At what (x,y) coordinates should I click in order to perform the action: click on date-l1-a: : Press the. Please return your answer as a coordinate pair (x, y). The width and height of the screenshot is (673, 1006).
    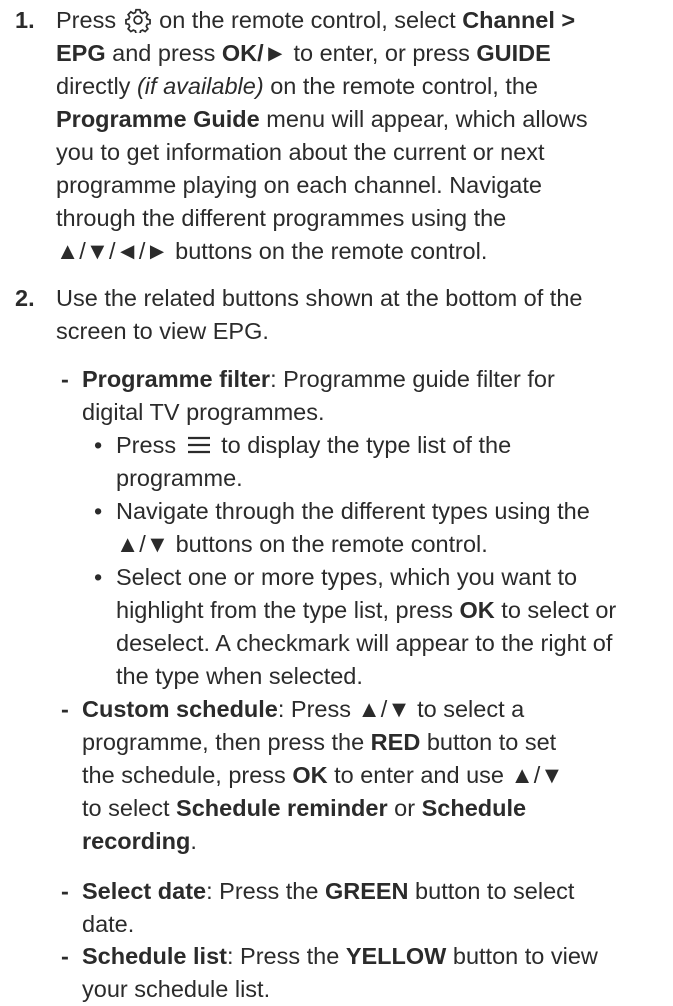
    Looking at the image, I should click on (265, 891).